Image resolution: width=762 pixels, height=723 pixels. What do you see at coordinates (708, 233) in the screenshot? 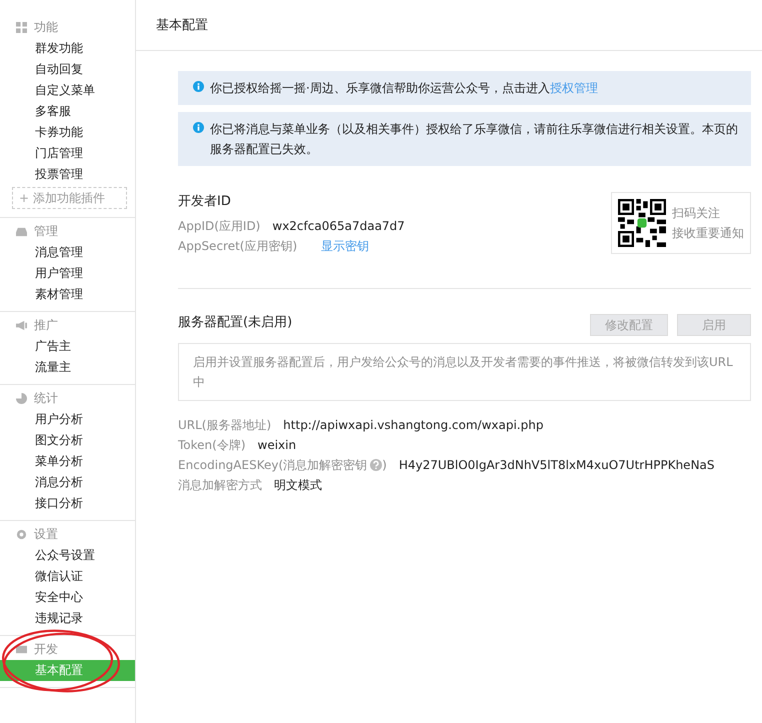
I see `qr-caption: 接收重要通知` at bounding box center [708, 233].